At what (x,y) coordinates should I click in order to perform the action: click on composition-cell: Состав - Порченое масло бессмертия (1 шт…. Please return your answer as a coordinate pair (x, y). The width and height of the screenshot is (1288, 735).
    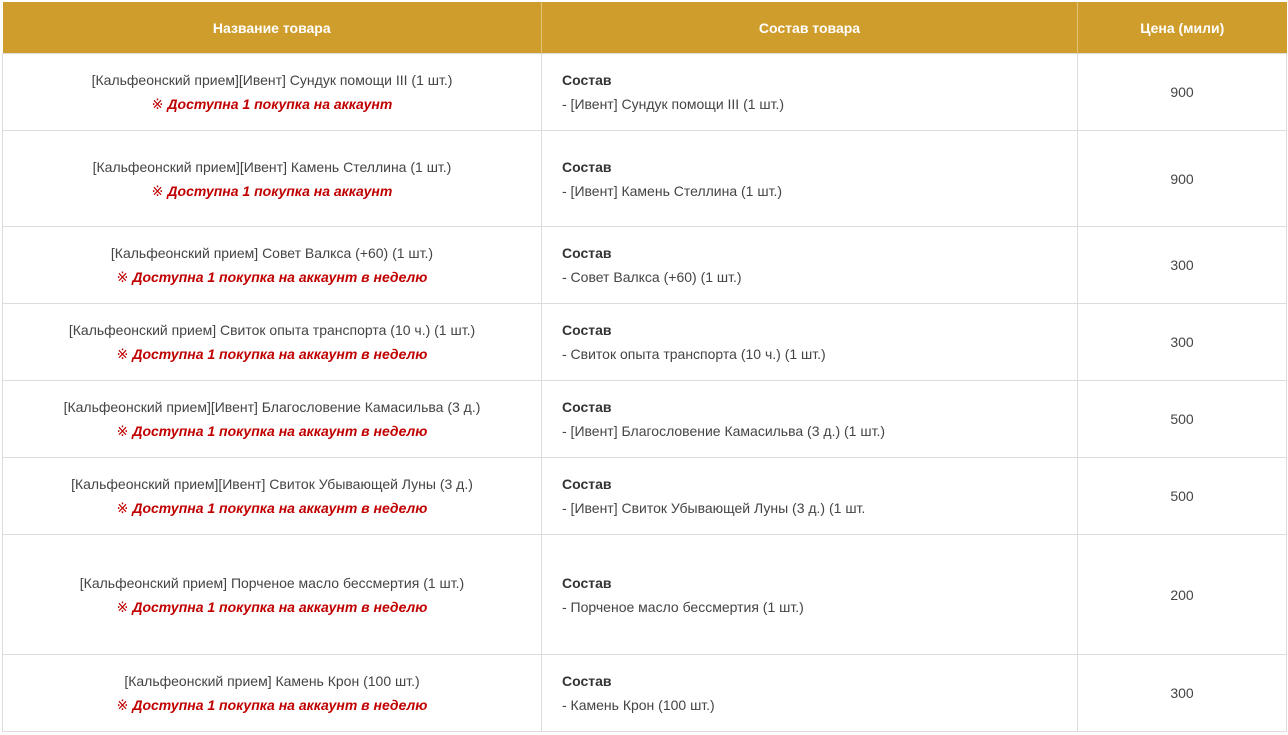
    Looking at the image, I should click on (809, 594).